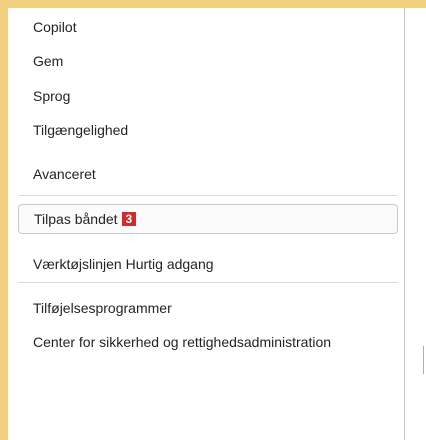  Describe the element at coordinates (208, 61) in the screenshot. I see `nav-item-gem: Gem` at that location.